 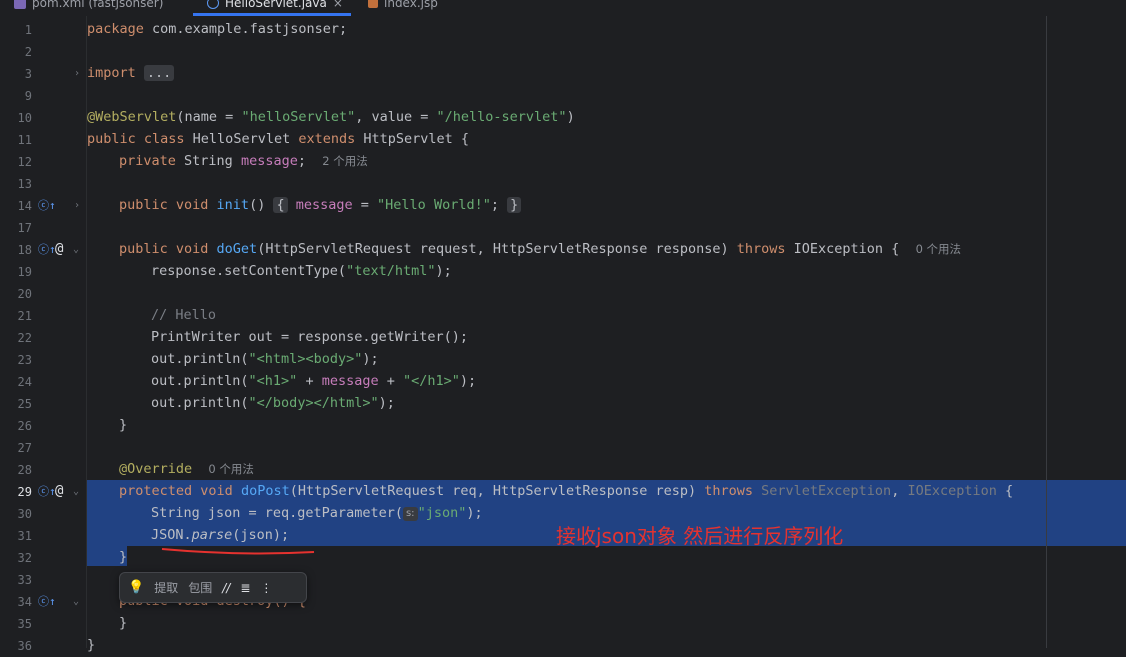 I want to click on tab-label: index.jsp, so click(x=411, y=5).